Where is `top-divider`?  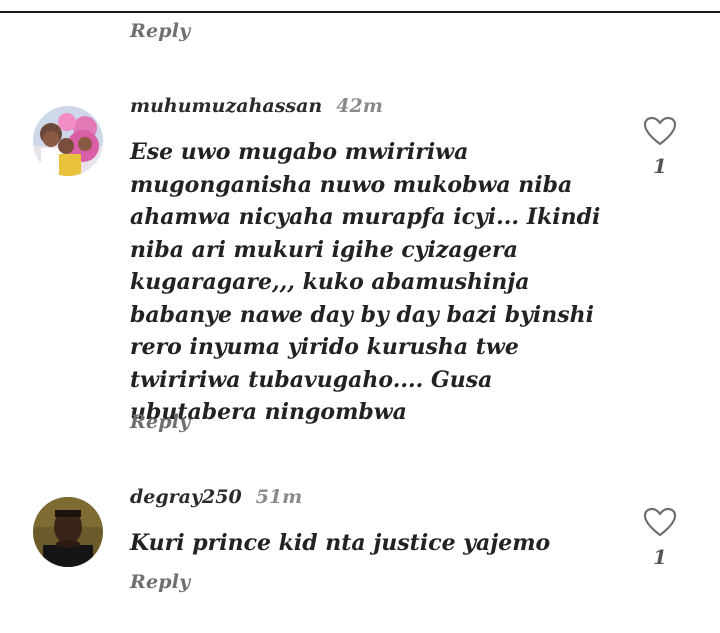
top-divider is located at coordinates (360, 12).